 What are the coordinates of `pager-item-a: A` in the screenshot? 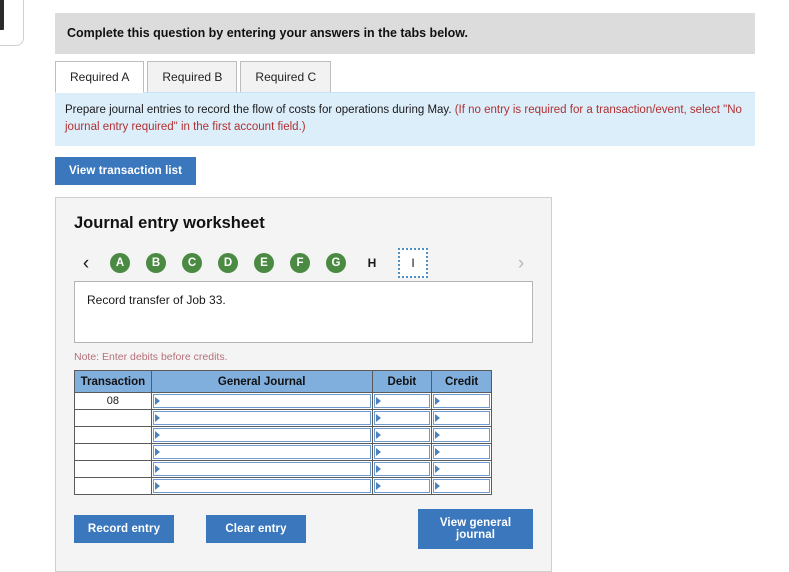 It's located at (120, 263).